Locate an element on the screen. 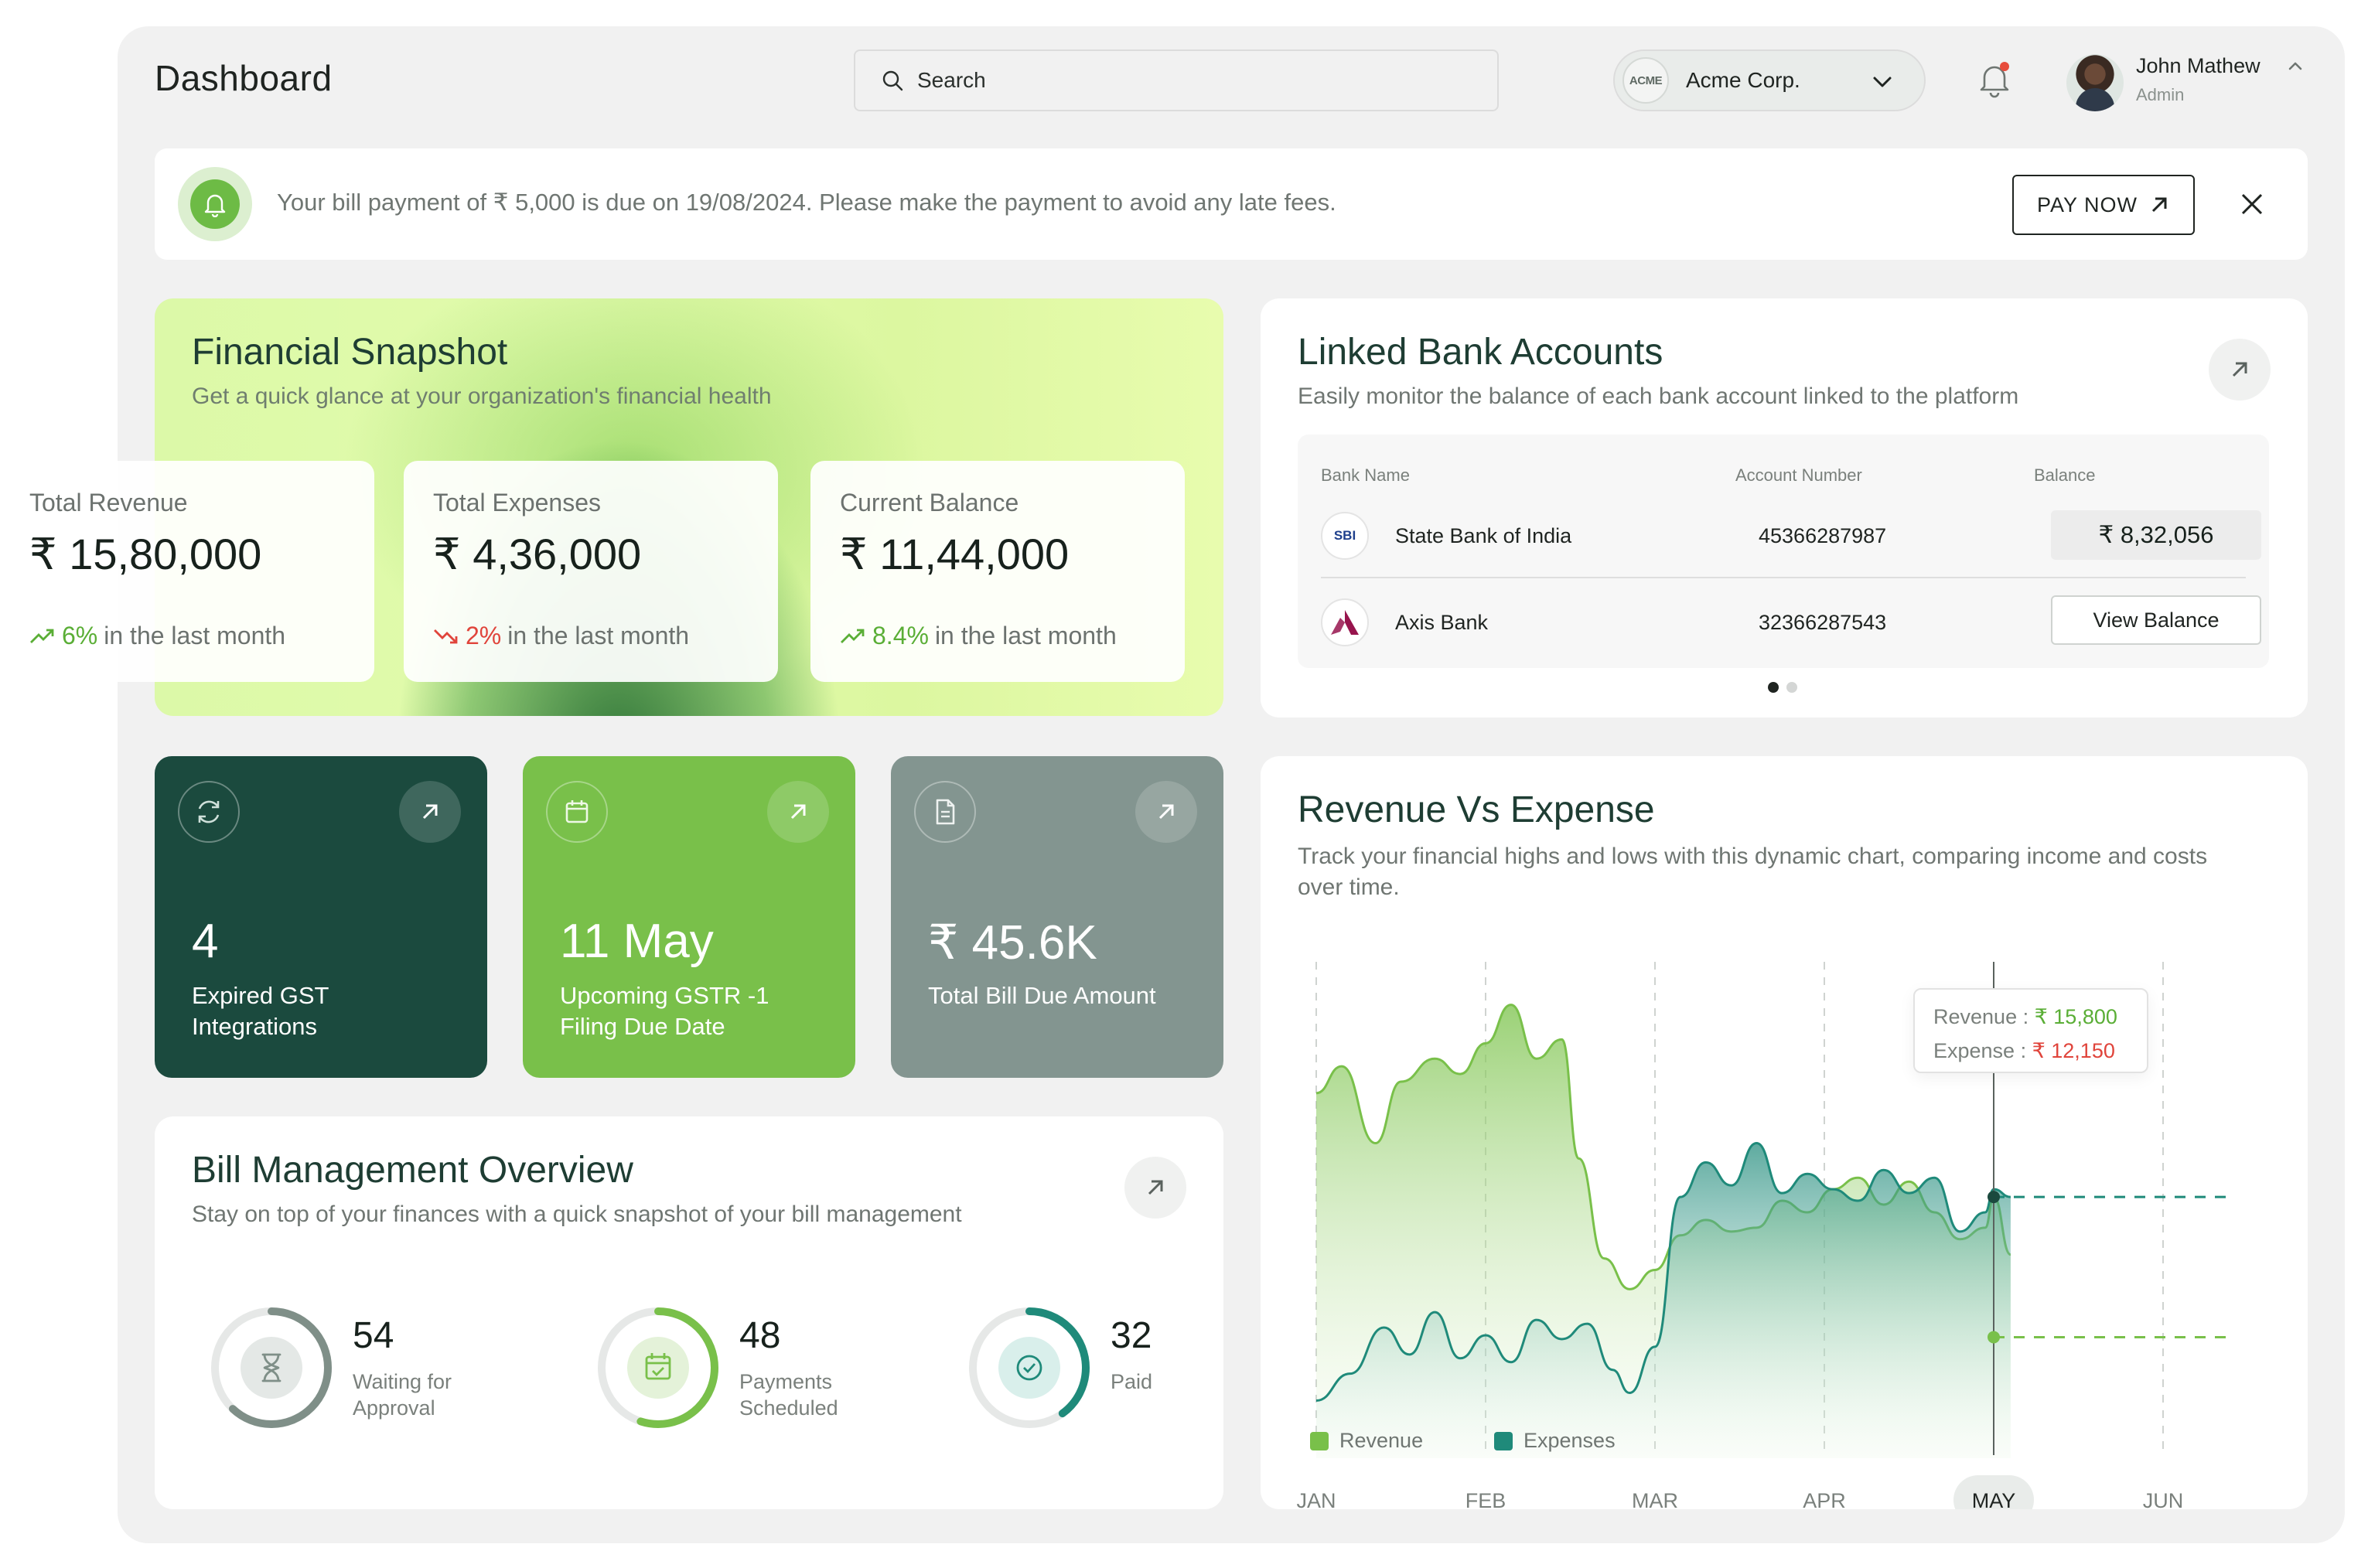  chevron-up-icon is located at coordinates (2295, 66).